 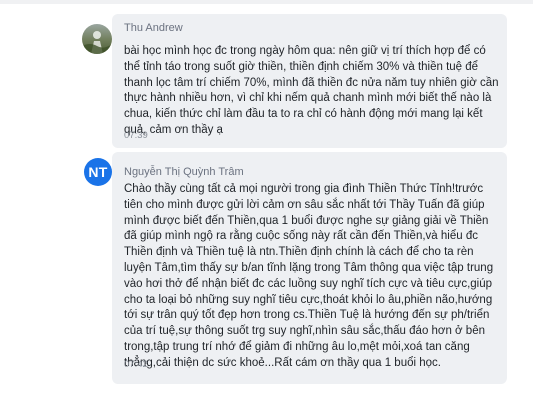 What do you see at coordinates (136, 135) in the screenshot?
I see `message-timestamp: 07:39` at bounding box center [136, 135].